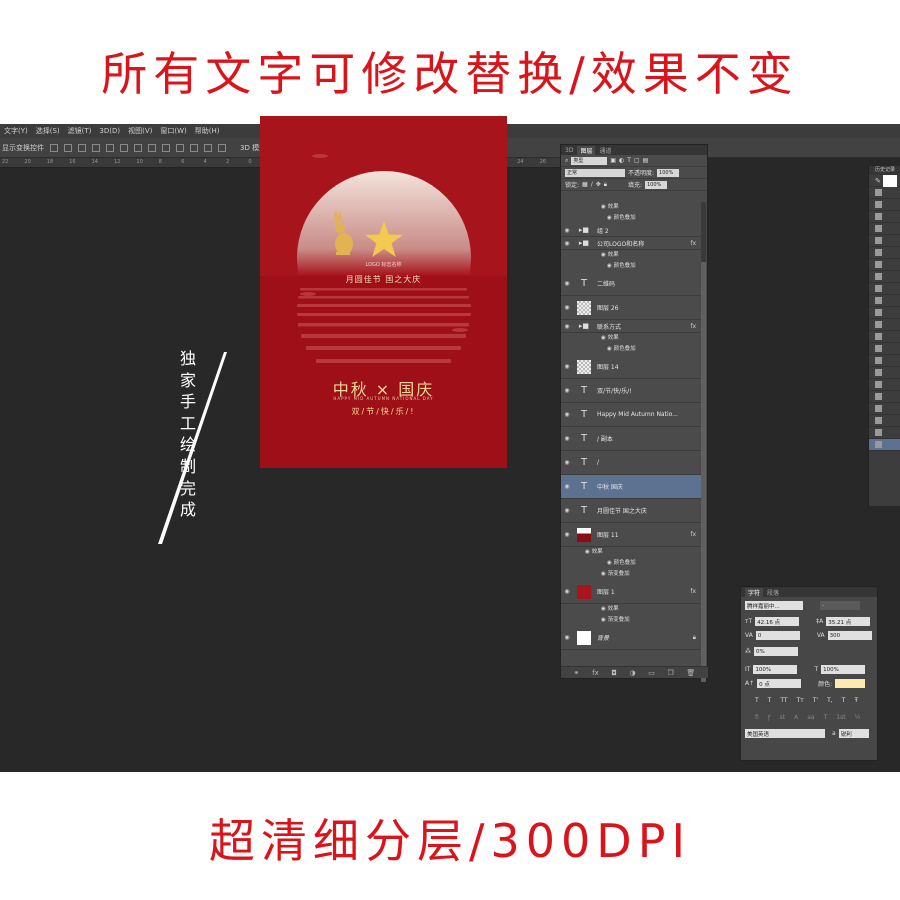 The height and width of the screenshot is (900, 900). Describe the element at coordinates (124, 147) in the screenshot. I see `align-right-icon` at that location.